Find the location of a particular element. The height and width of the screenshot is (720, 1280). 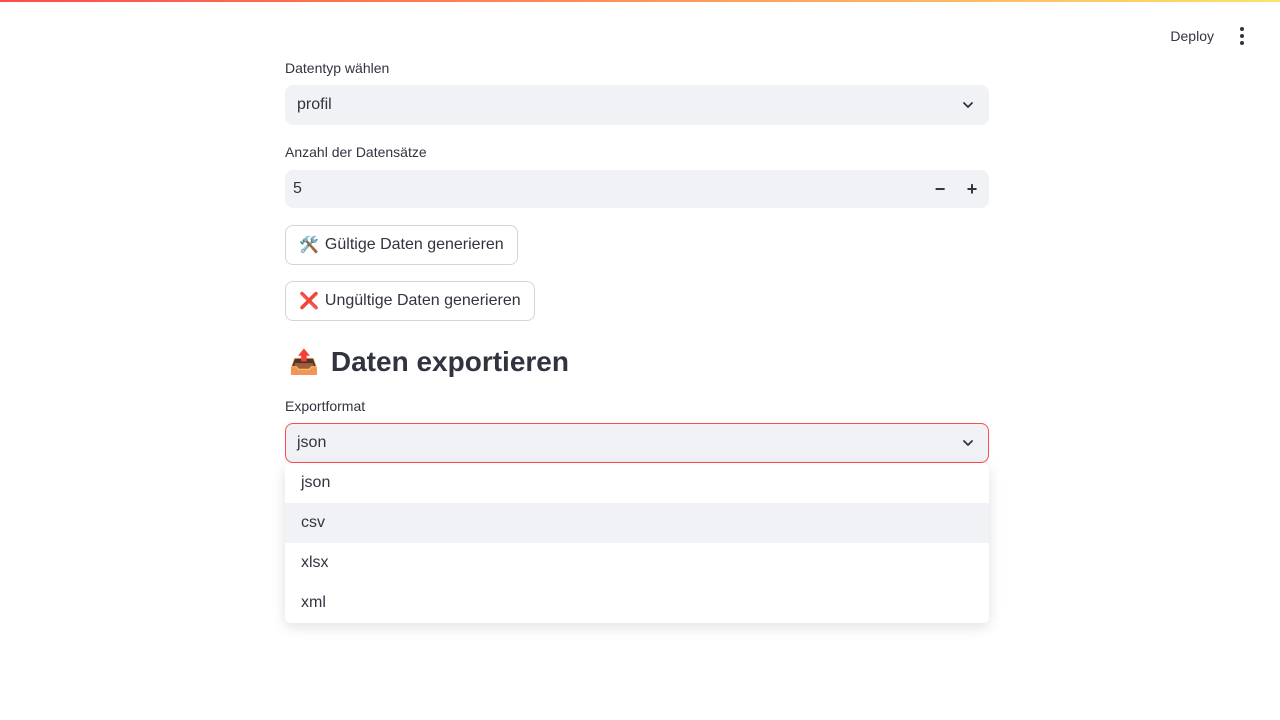

export-format-label: Exportformat is located at coordinates (325, 406).